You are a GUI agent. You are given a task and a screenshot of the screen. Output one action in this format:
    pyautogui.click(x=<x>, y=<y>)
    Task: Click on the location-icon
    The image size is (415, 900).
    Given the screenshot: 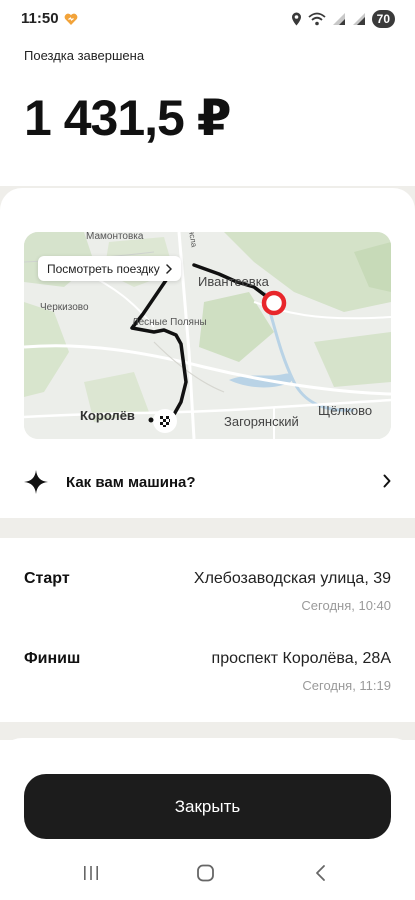 What is the action you would take?
    pyautogui.click(x=296, y=19)
    